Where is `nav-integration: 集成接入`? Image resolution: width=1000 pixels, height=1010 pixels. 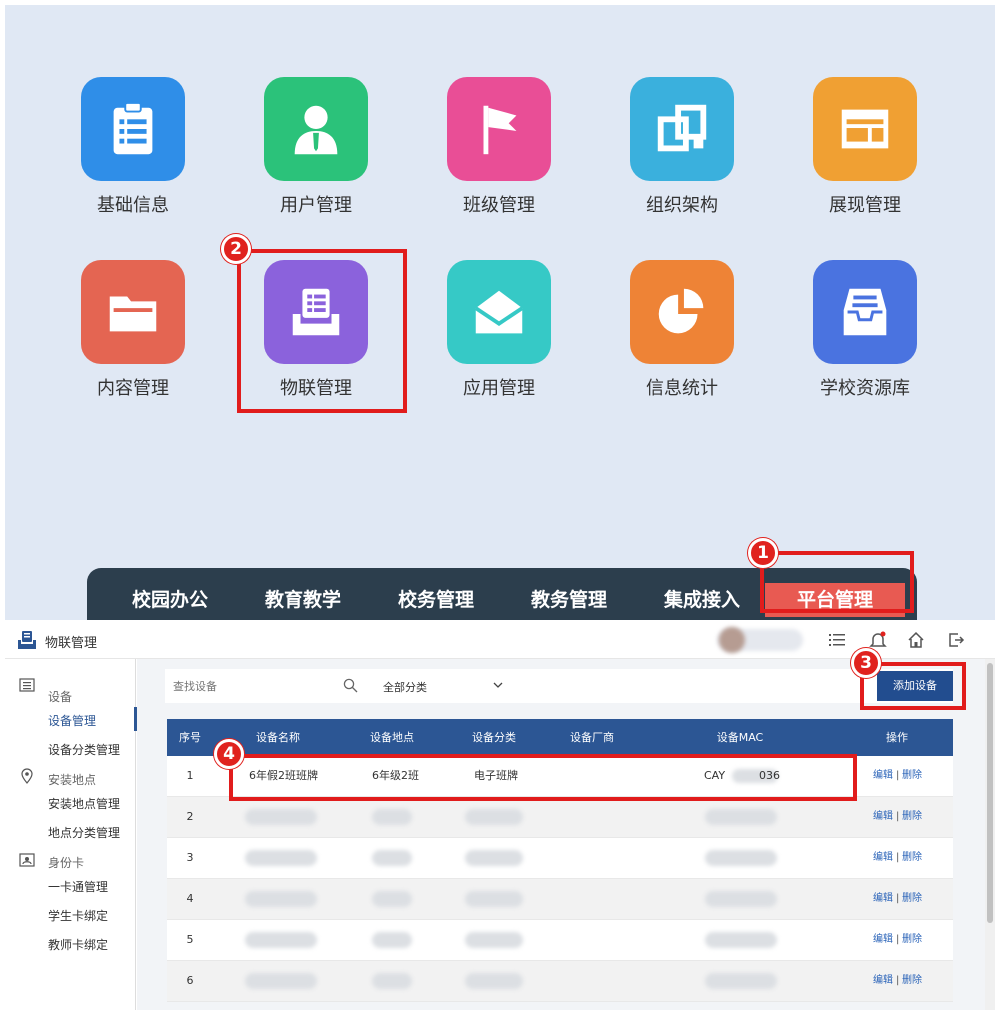
nav-integration: 集成接入 is located at coordinates (702, 600).